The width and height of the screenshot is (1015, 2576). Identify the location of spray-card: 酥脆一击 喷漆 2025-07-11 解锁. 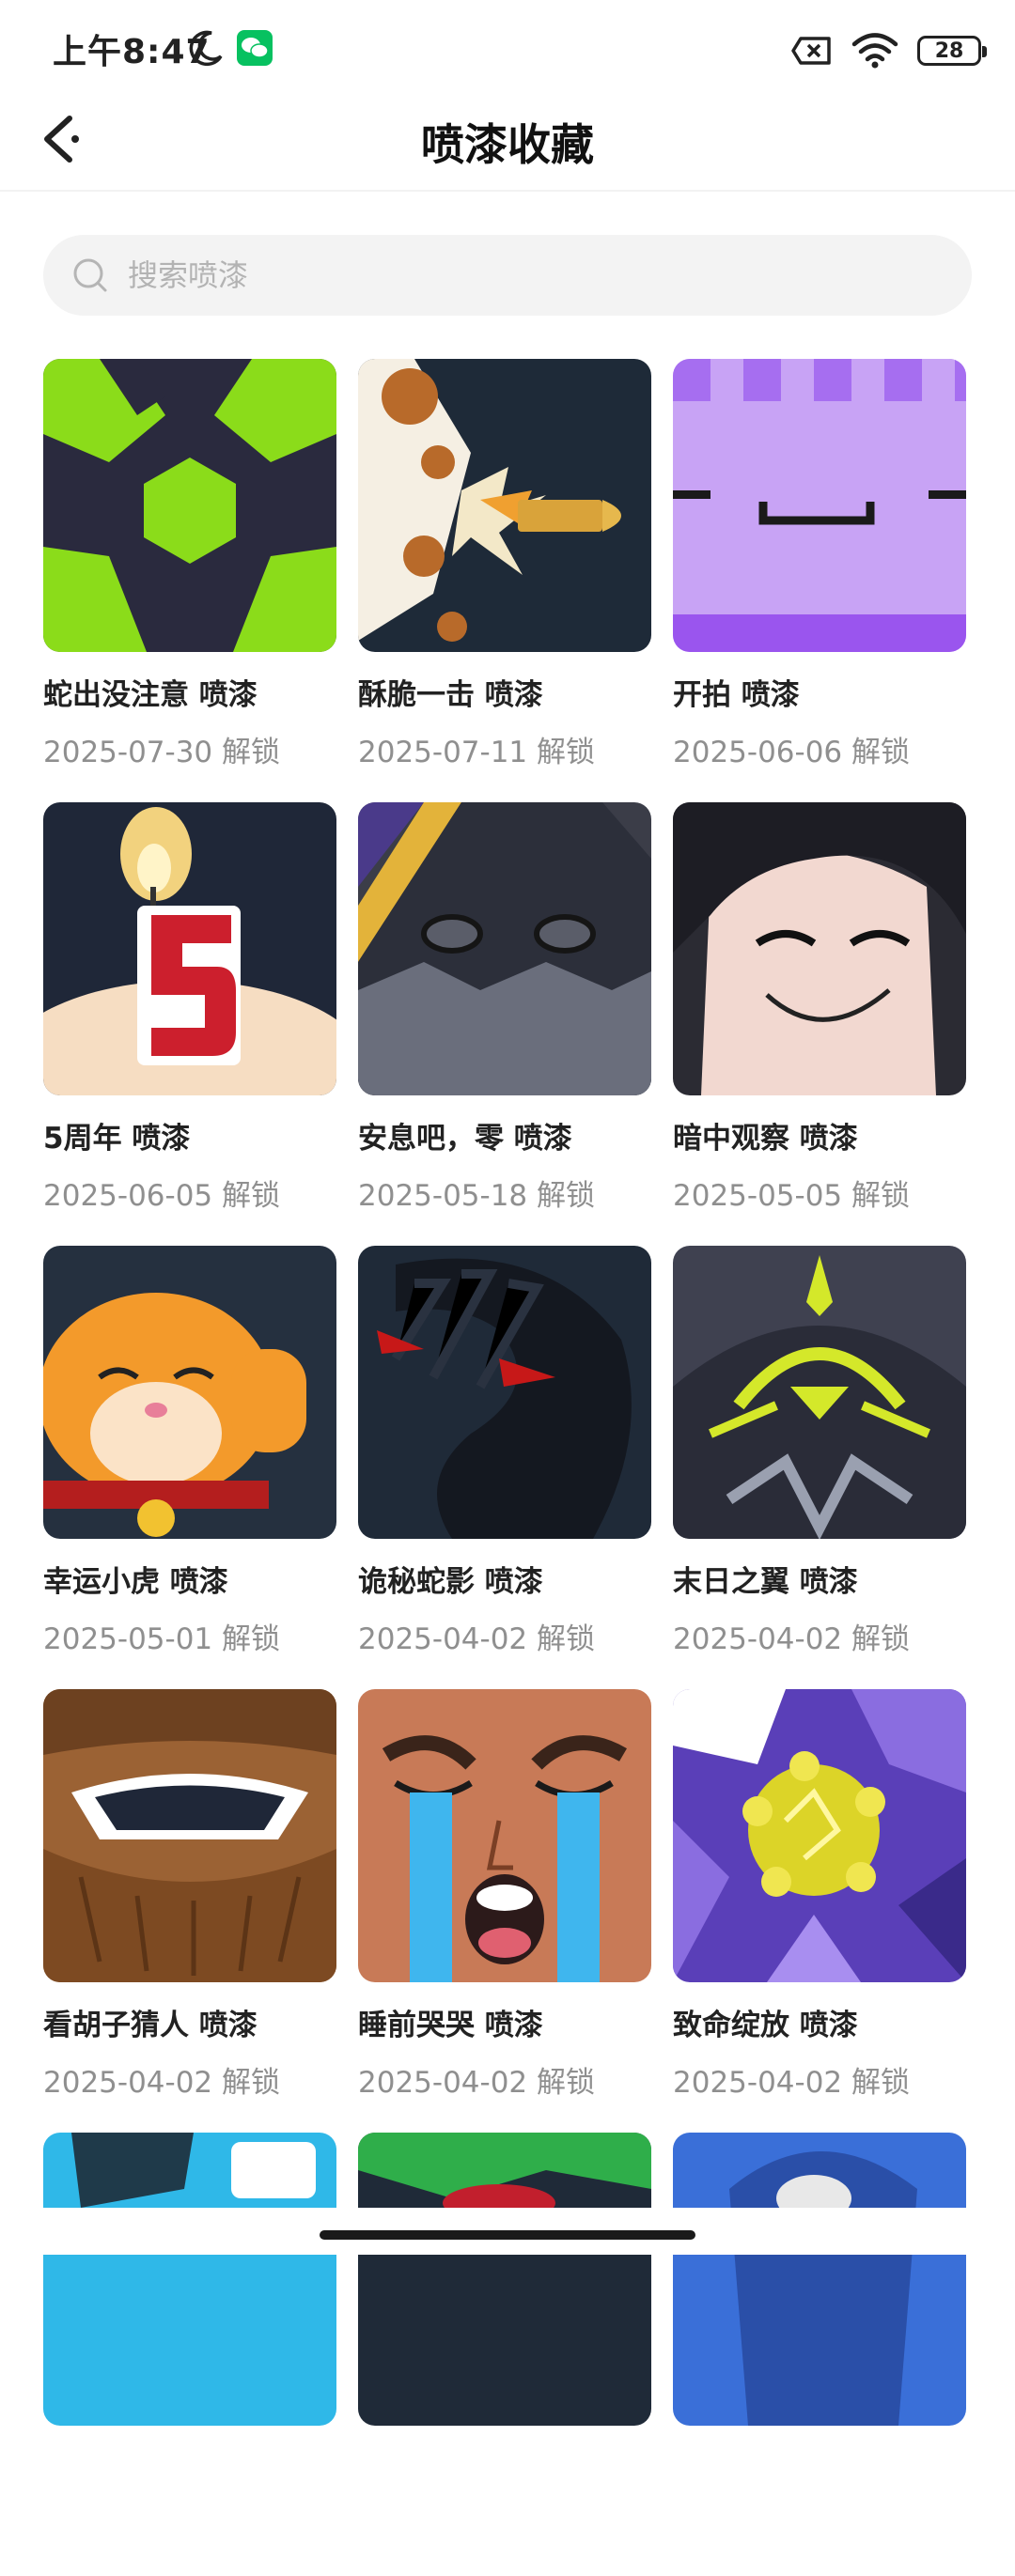
(504, 580).